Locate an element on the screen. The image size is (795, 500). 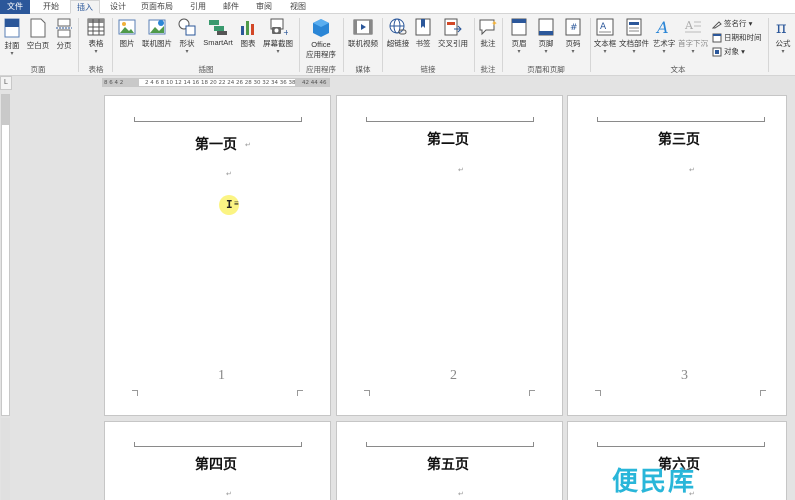
cross-reference-button: 交叉引用 is located at coordinates (453, 33).